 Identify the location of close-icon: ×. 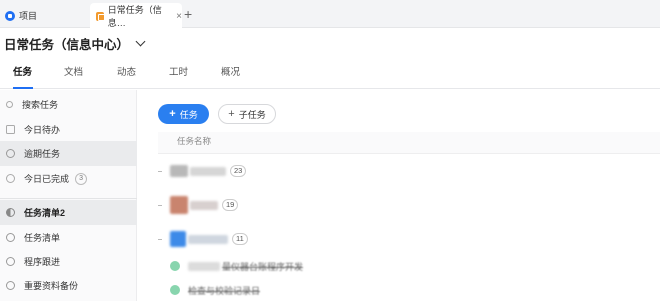
(179, 16).